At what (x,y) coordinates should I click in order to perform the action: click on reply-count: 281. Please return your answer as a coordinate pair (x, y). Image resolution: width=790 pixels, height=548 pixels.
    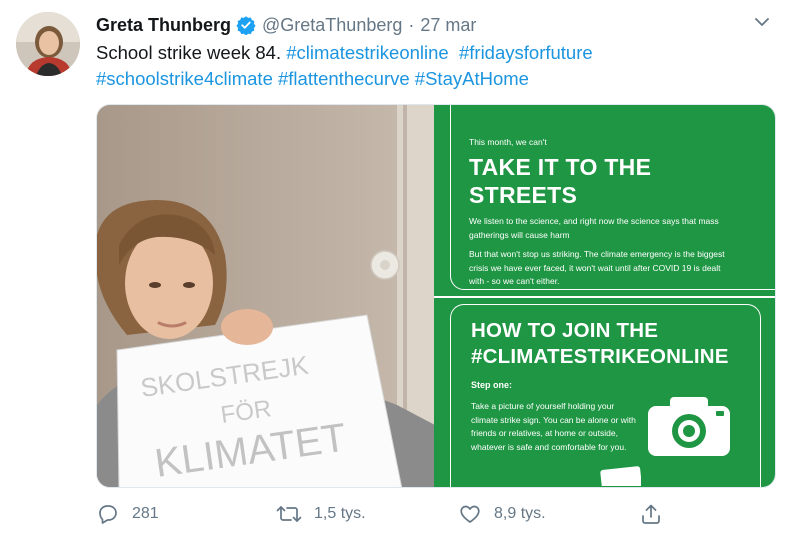
    Looking at the image, I should click on (145, 513).